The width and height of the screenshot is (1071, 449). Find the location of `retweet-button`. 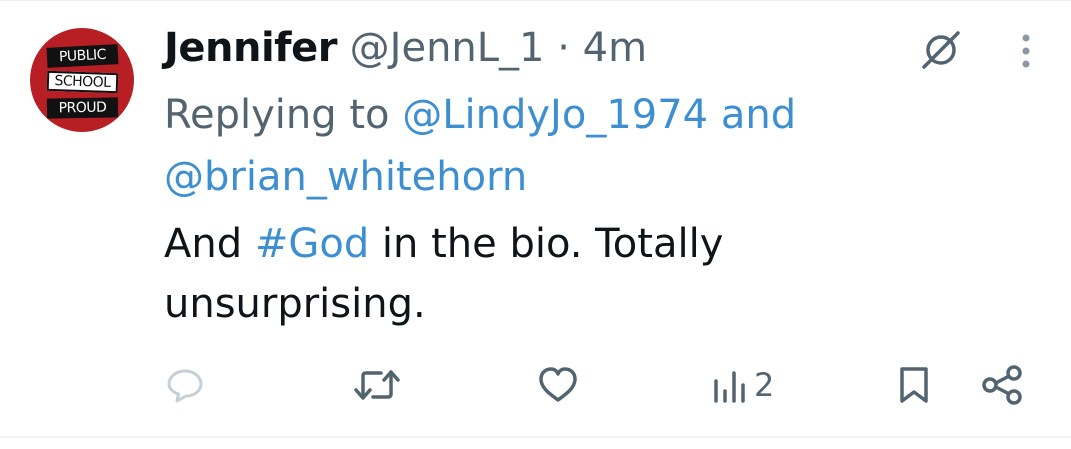

retweet-button is located at coordinates (377, 385).